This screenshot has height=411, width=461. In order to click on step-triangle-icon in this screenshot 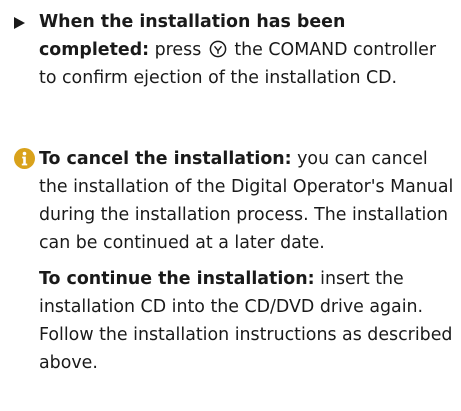, I will do `click(19, 23)`.